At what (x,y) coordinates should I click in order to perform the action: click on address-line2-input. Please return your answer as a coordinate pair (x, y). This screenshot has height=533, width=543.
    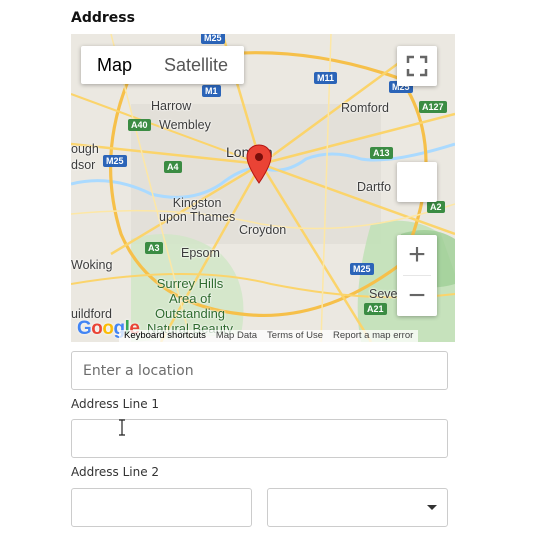
    Looking at the image, I should click on (161, 507).